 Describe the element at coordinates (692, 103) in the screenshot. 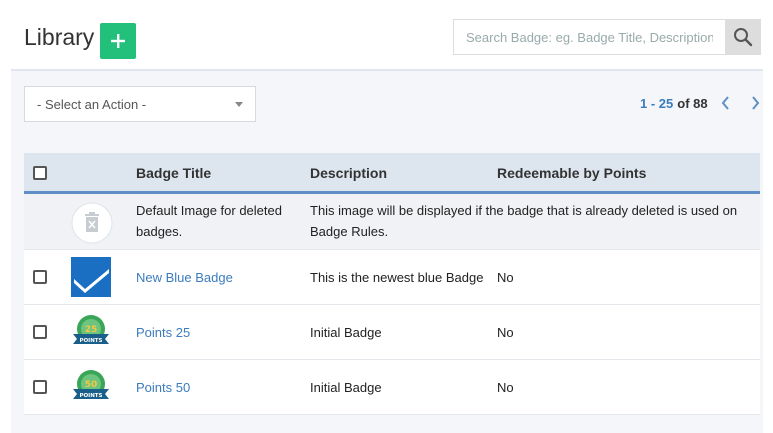

I see `pager-total: of 88` at that location.